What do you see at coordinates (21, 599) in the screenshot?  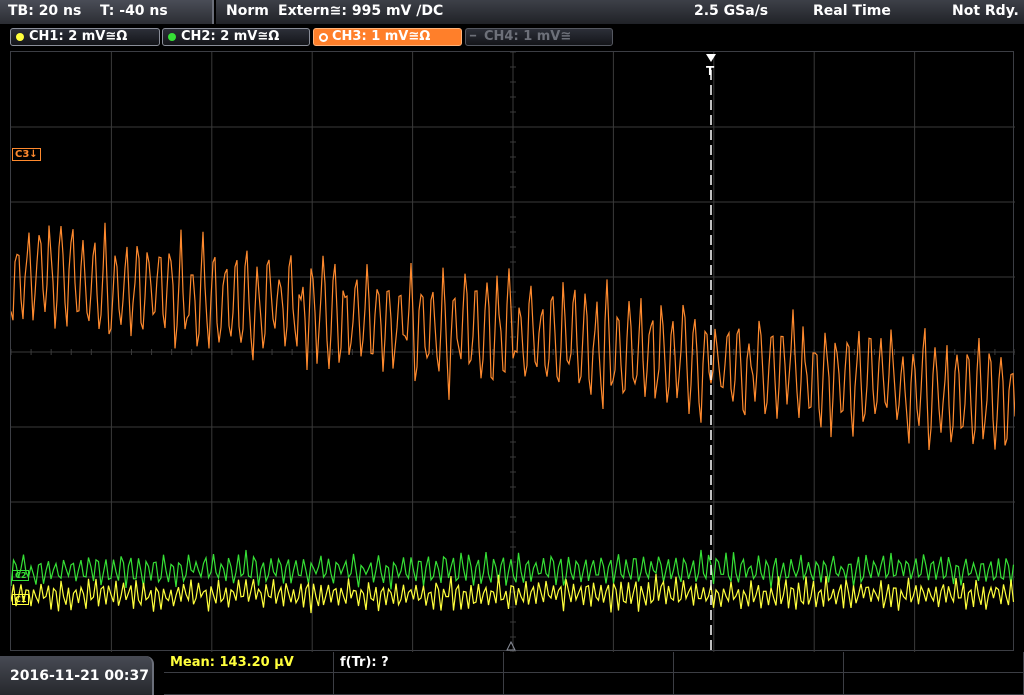 I see `channel-1-marker: C1` at bounding box center [21, 599].